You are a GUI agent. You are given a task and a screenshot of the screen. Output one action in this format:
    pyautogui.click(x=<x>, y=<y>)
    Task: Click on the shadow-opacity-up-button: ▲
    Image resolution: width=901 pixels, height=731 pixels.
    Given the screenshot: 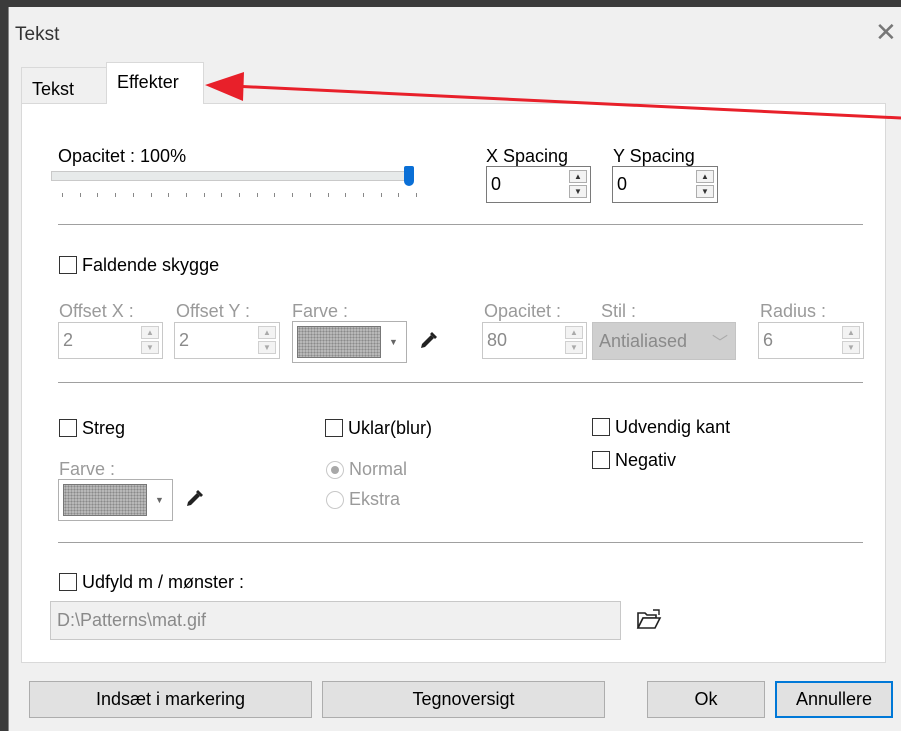 What is the action you would take?
    pyautogui.click(x=574, y=332)
    